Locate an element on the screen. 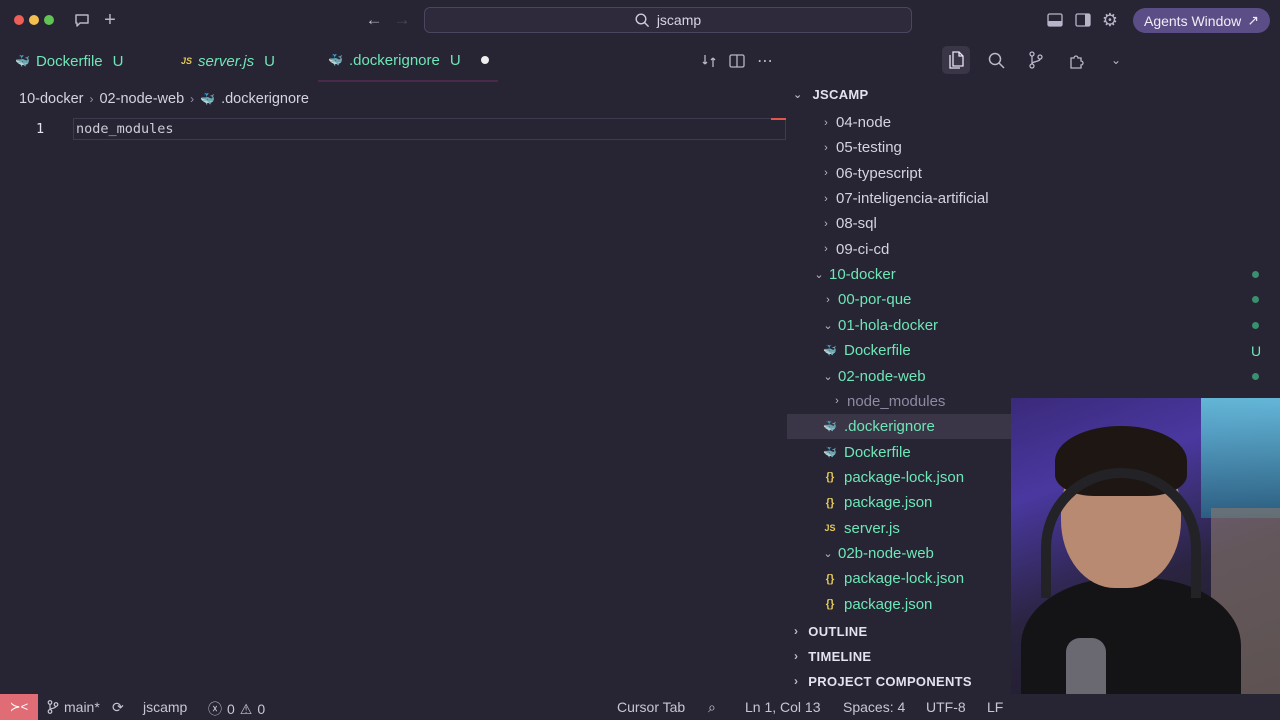  tree-item-label: package.json is located at coordinates (888, 503).